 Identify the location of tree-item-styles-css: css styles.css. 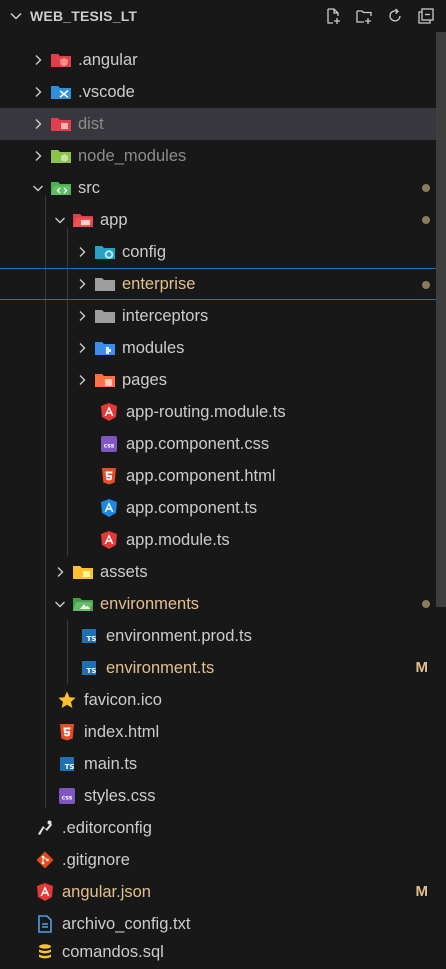
(218, 796).